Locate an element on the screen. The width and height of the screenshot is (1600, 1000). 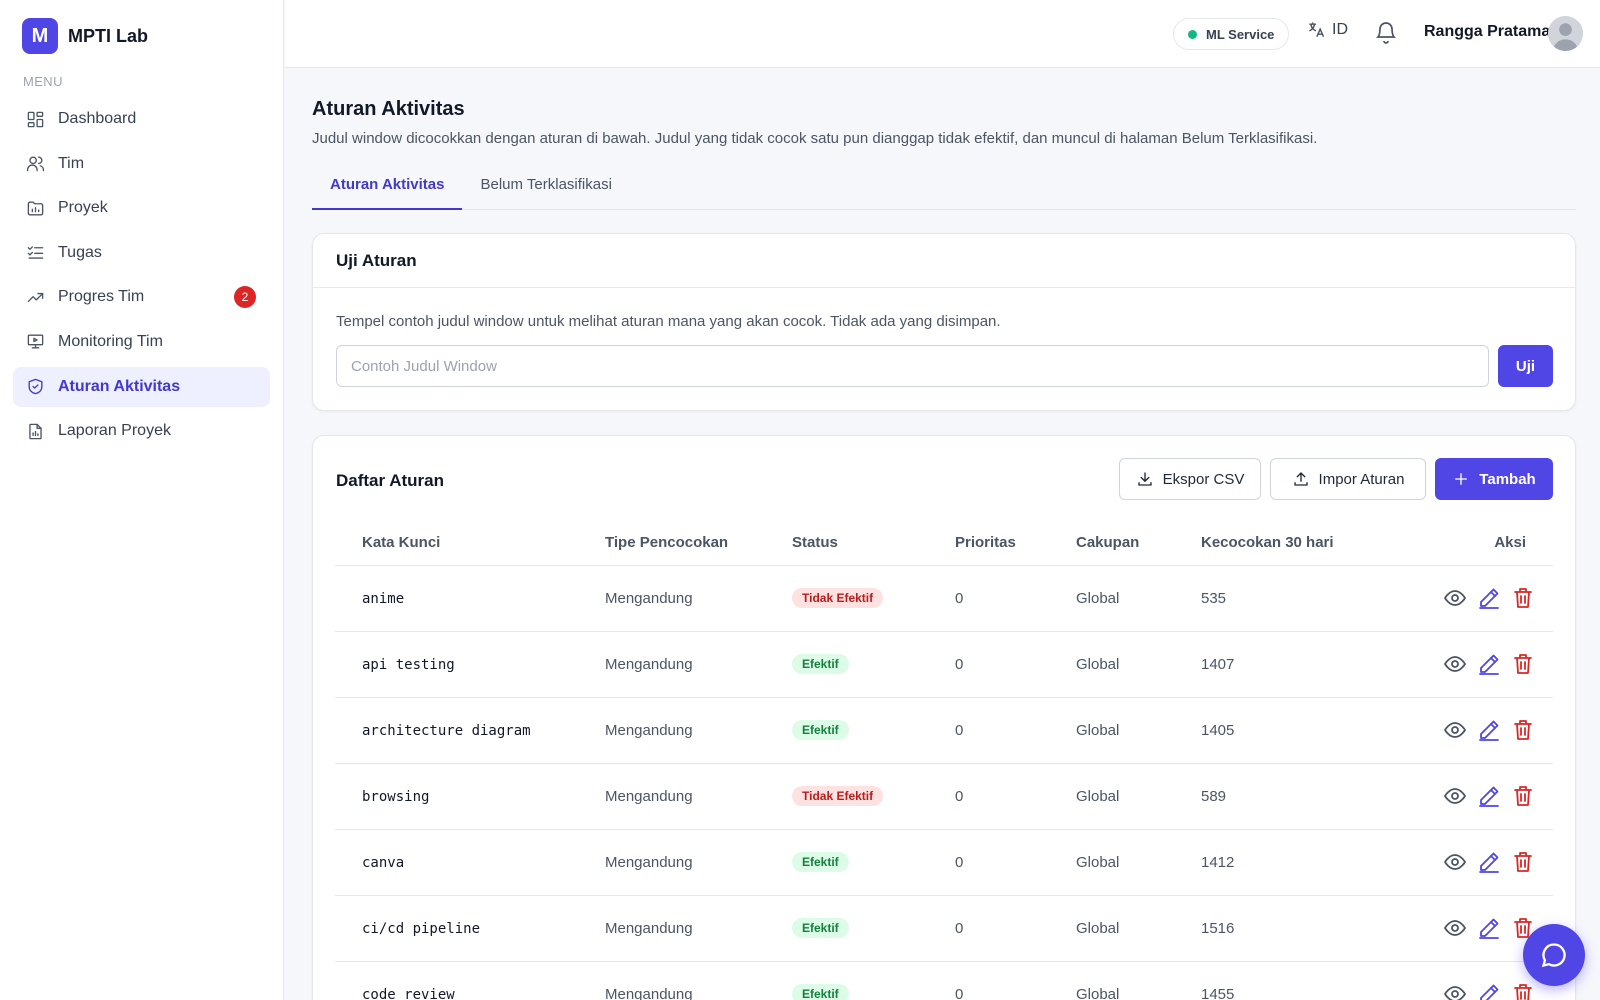
sidebar-item-label: Proyek is located at coordinates (83, 208).